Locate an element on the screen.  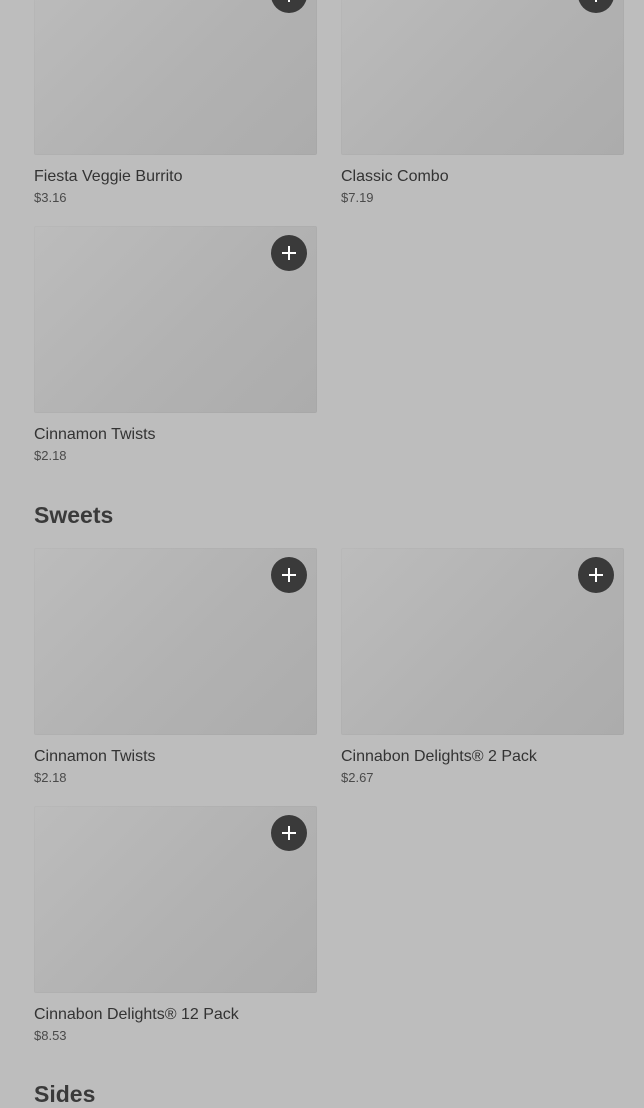
section-title-sweets: Sweets is located at coordinates (74, 515).